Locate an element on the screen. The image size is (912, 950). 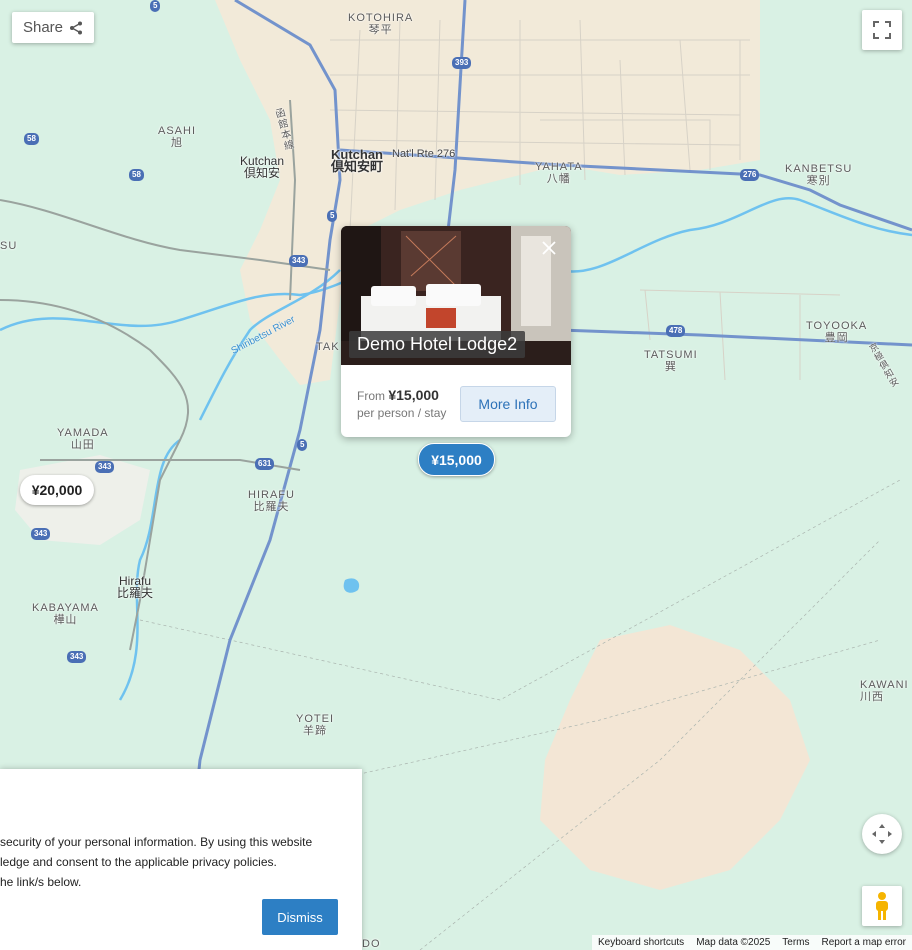
pegman-icon is located at coordinates (882, 906).